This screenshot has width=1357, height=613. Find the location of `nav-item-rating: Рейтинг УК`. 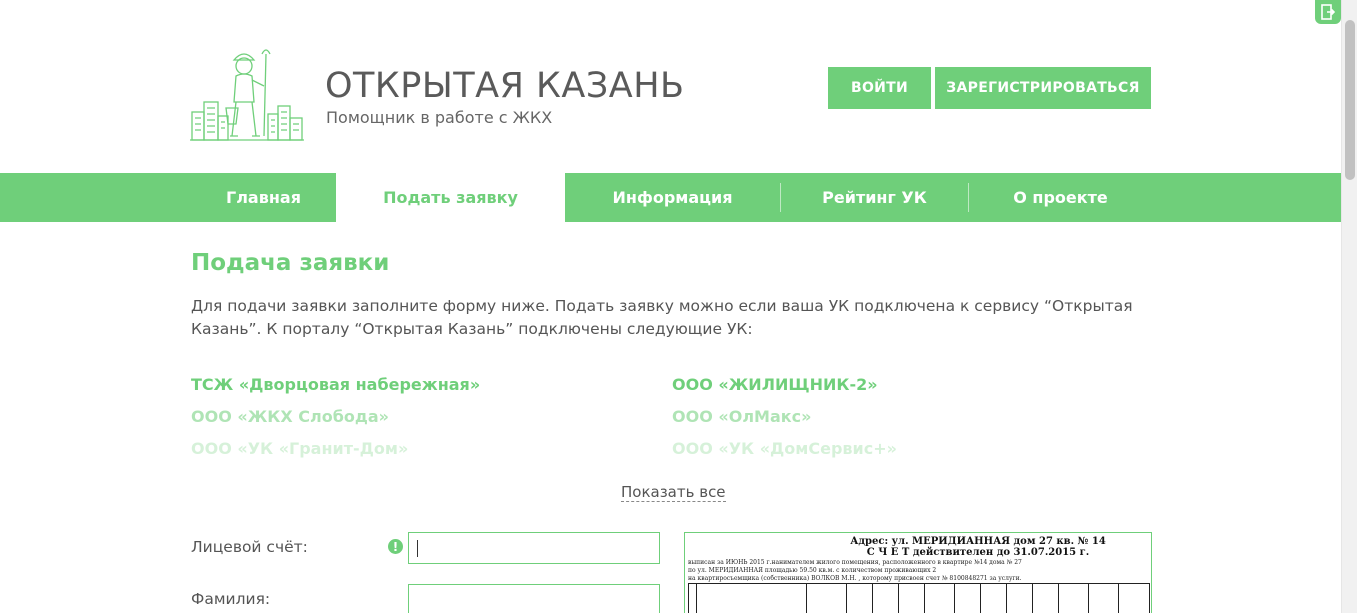

nav-item-rating: Рейтинг УК is located at coordinates (874, 197).